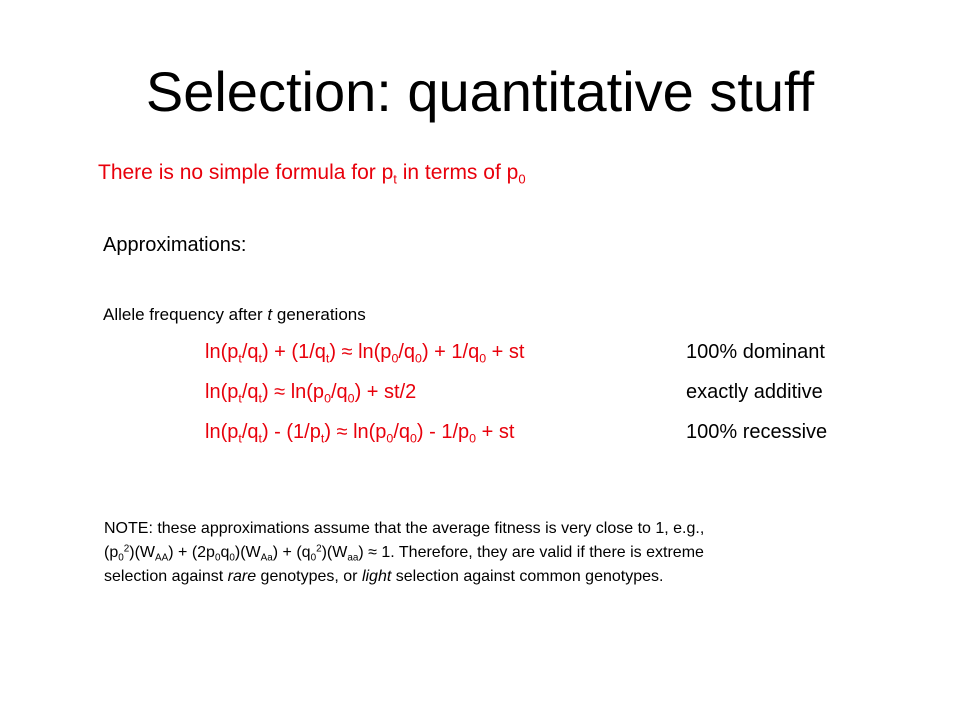 This screenshot has width=960, height=720. I want to click on intro-text-b: in terms of p, so click(457, 172).